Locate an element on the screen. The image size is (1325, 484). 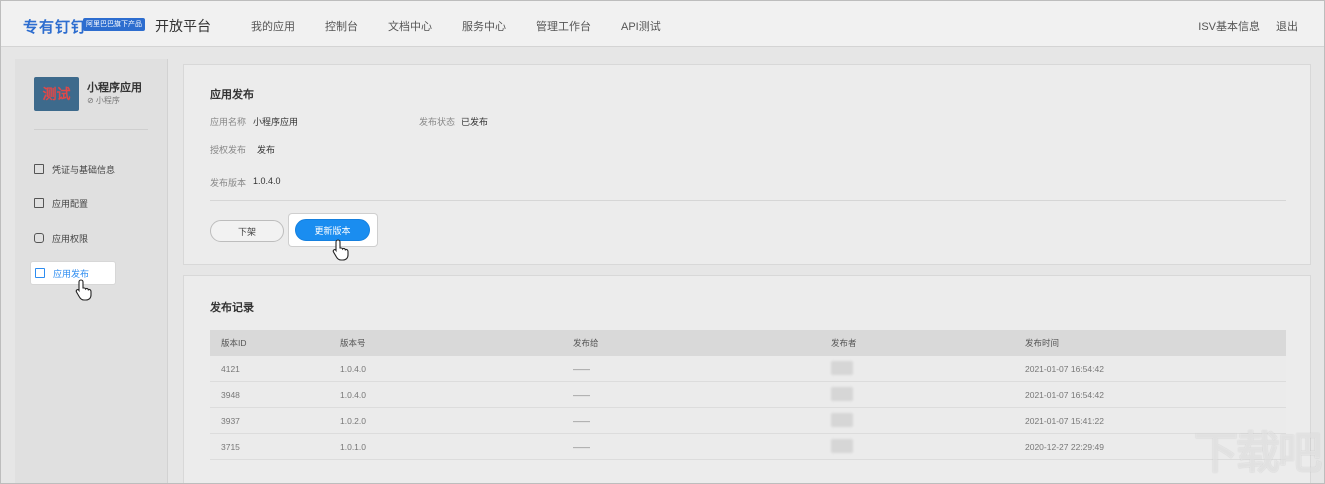
header-right-links: ISV基本信息 退出 is located at coordinates (1248, 26).